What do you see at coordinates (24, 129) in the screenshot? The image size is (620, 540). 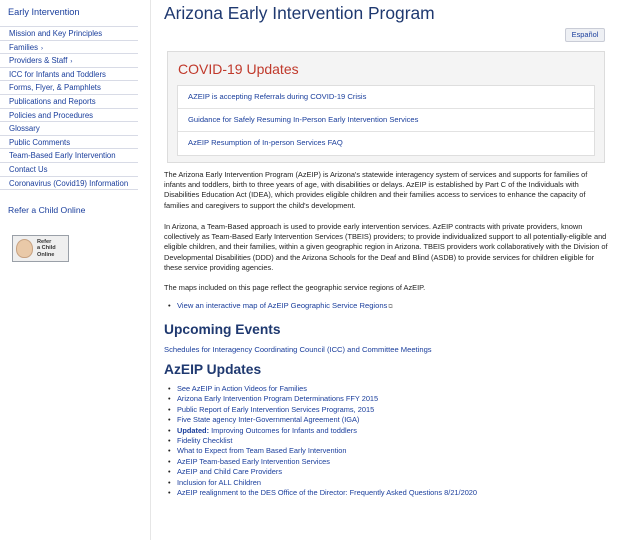 I see `sidebar-item-label: Glossary` at bounding box center [24, 129].